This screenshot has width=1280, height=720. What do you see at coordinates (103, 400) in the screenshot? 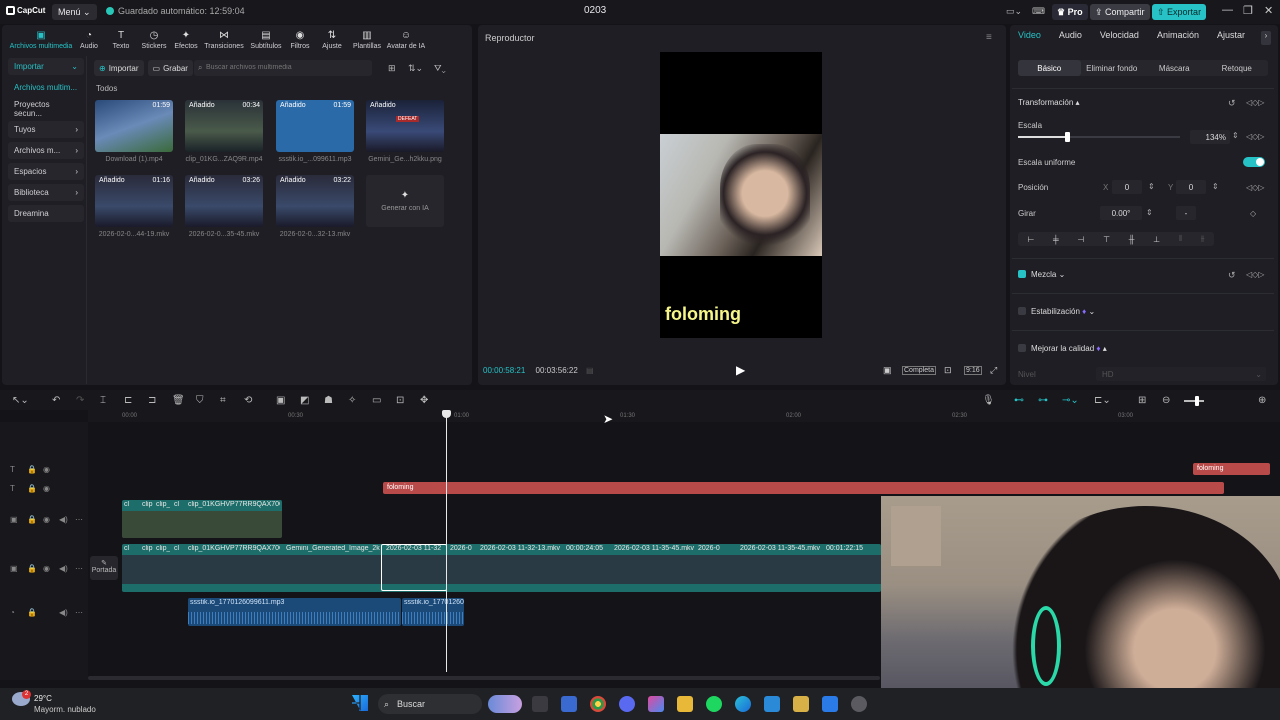
I see `split-icon: ⌶` at bounding box center [103, 400].